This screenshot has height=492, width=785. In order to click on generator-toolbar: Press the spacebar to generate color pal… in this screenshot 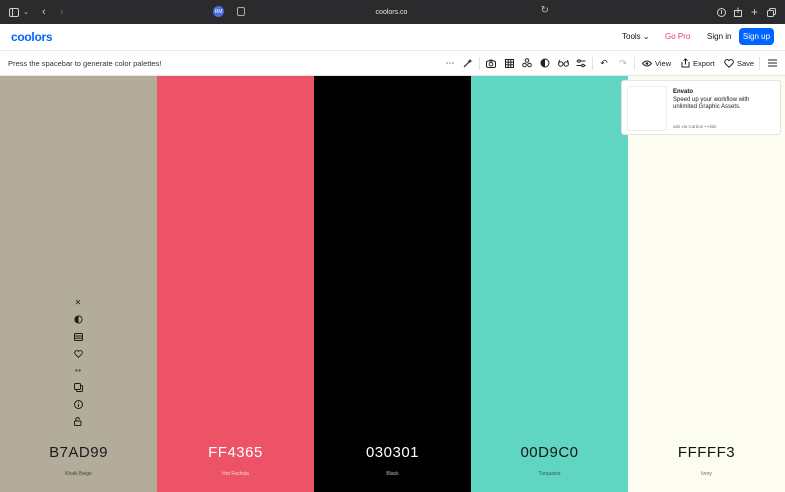, I will do `click(392, 63)`.